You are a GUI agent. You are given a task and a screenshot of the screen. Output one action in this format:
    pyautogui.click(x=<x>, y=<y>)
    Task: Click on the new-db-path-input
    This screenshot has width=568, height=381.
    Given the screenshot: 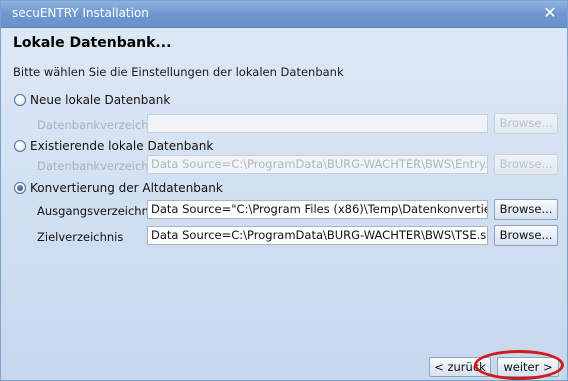 What is the action you would take?
    pyautogui.click(x=317, y=123)
    